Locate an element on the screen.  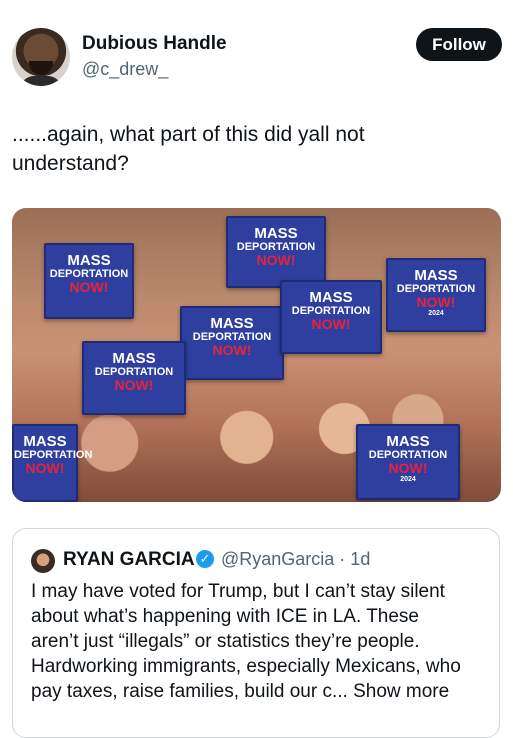
quoted-author-handle: @RyanGarcia · 1d is located at coordinates (295, 559).